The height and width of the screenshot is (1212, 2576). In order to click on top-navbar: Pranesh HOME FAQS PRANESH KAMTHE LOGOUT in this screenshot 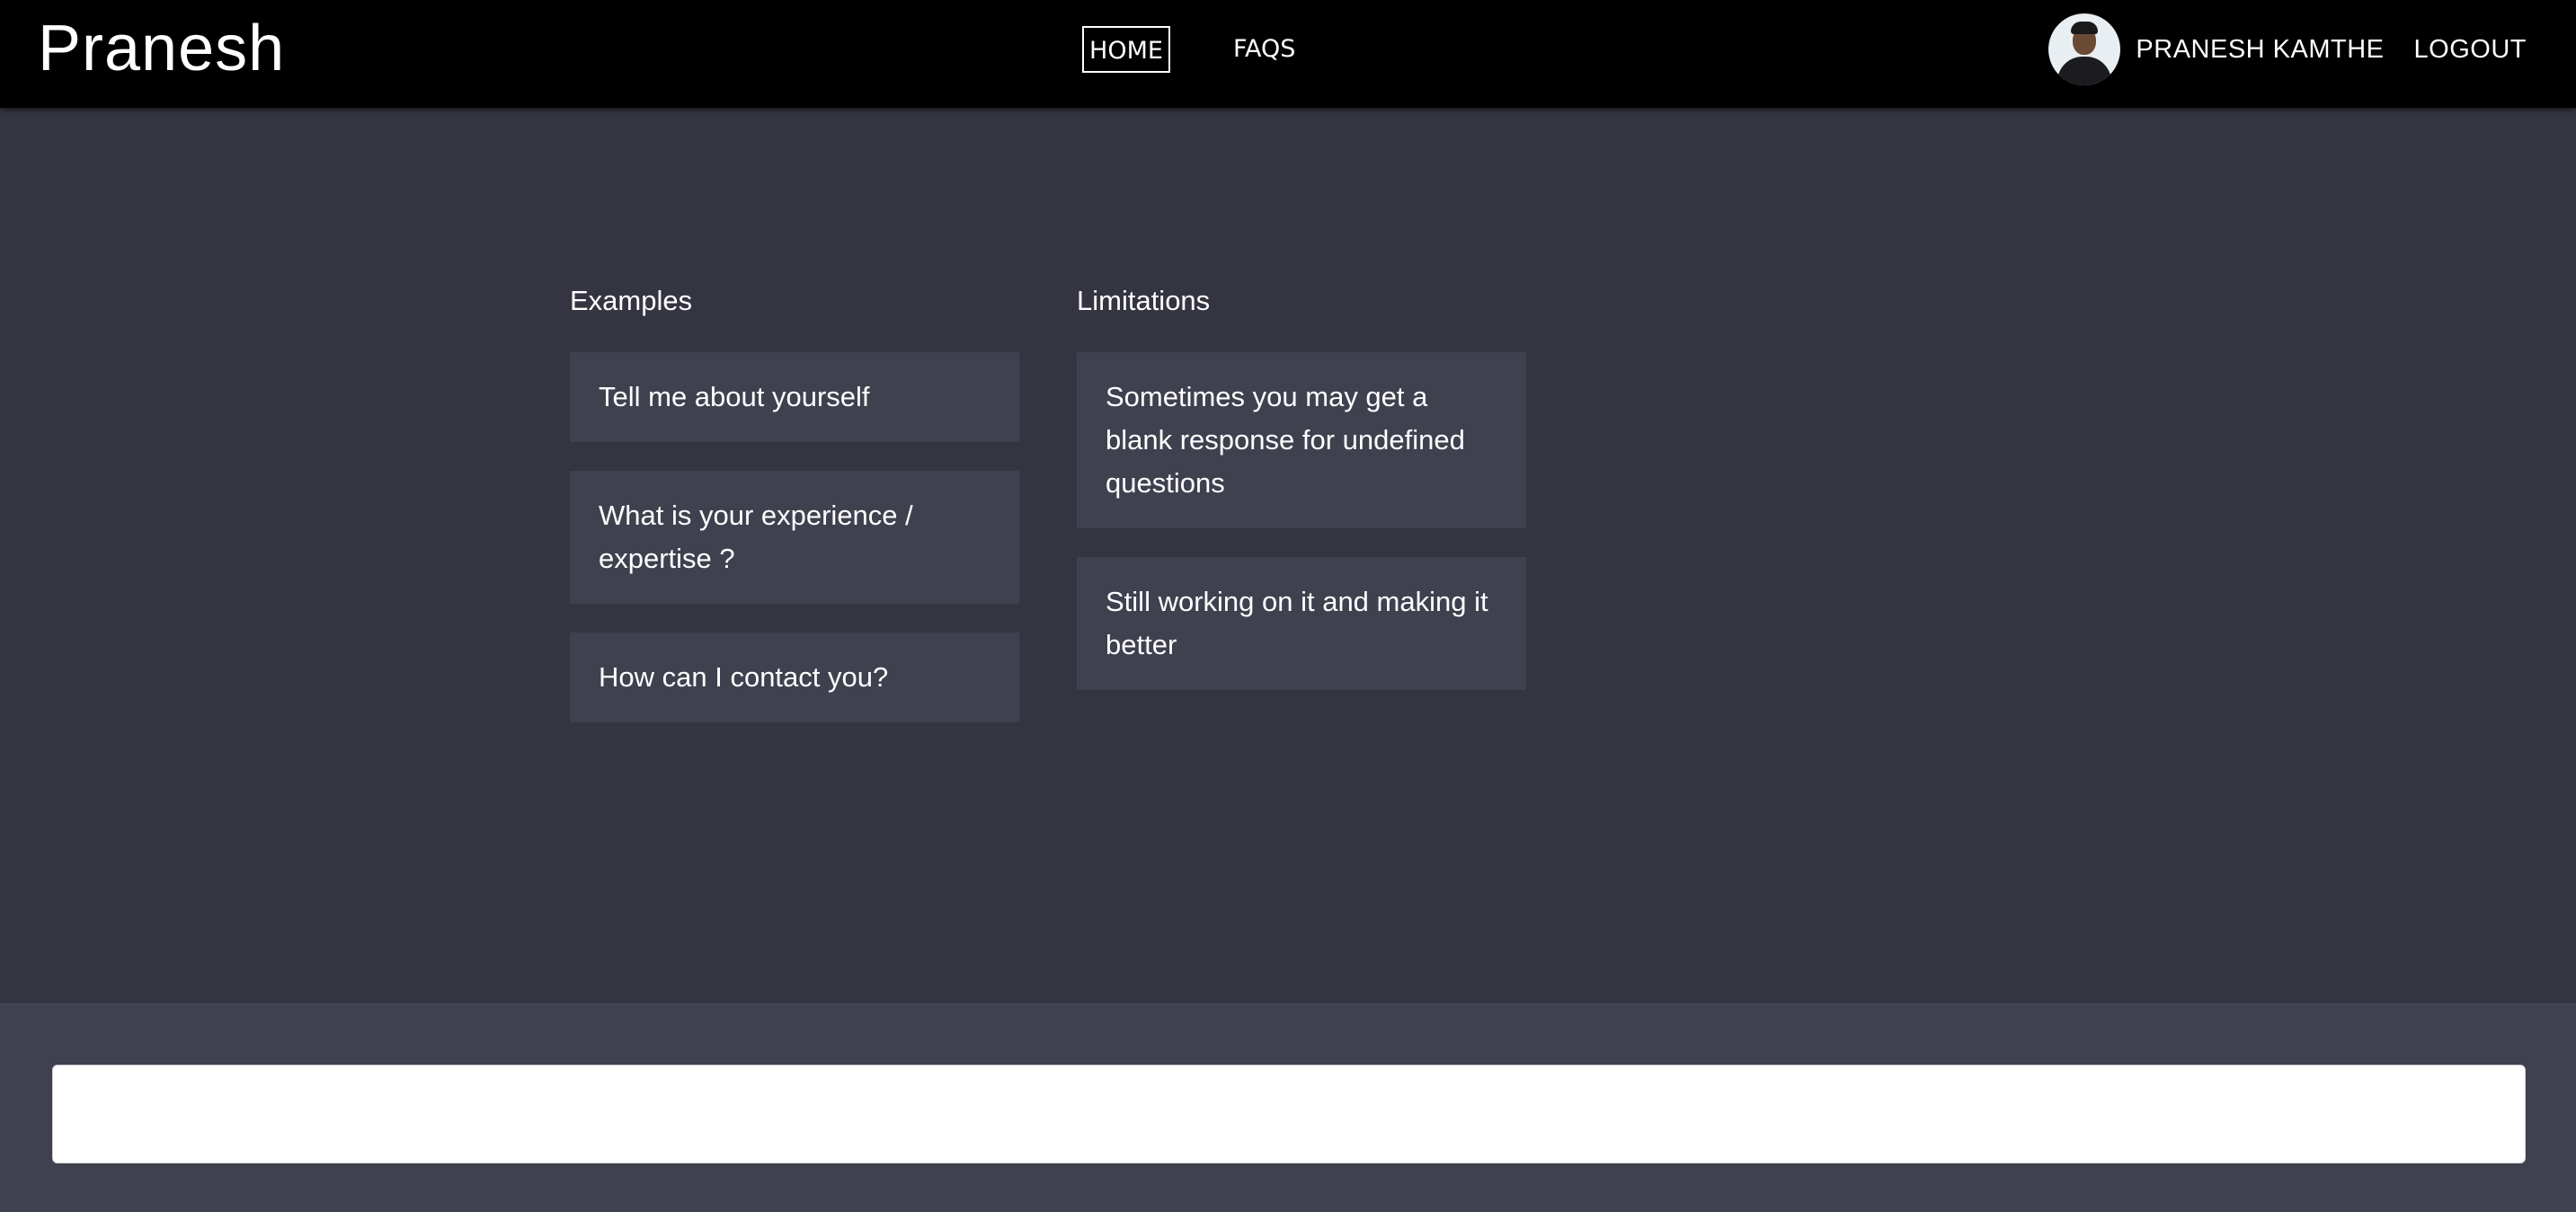, I will do `click(1288, 54)`.